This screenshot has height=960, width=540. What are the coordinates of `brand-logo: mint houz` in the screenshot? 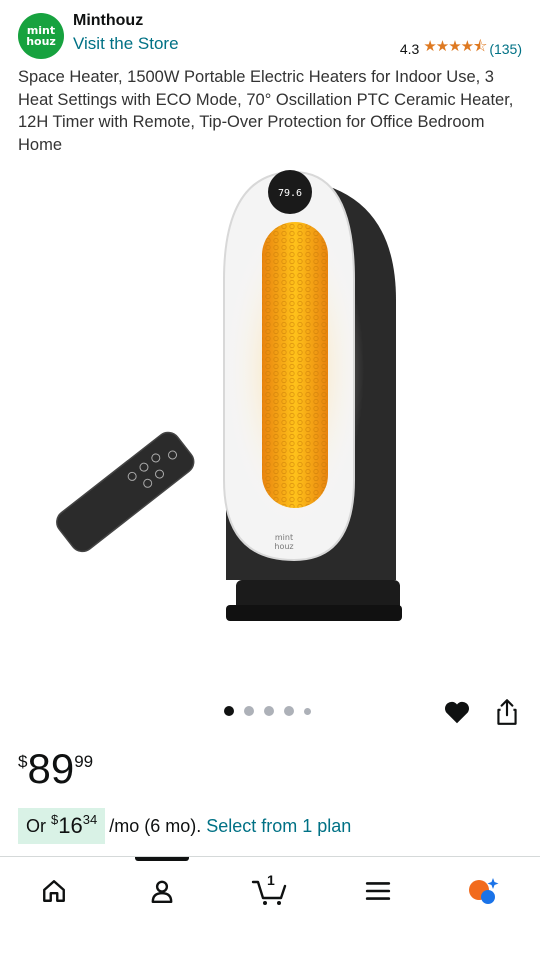 It's located at (41, 36).